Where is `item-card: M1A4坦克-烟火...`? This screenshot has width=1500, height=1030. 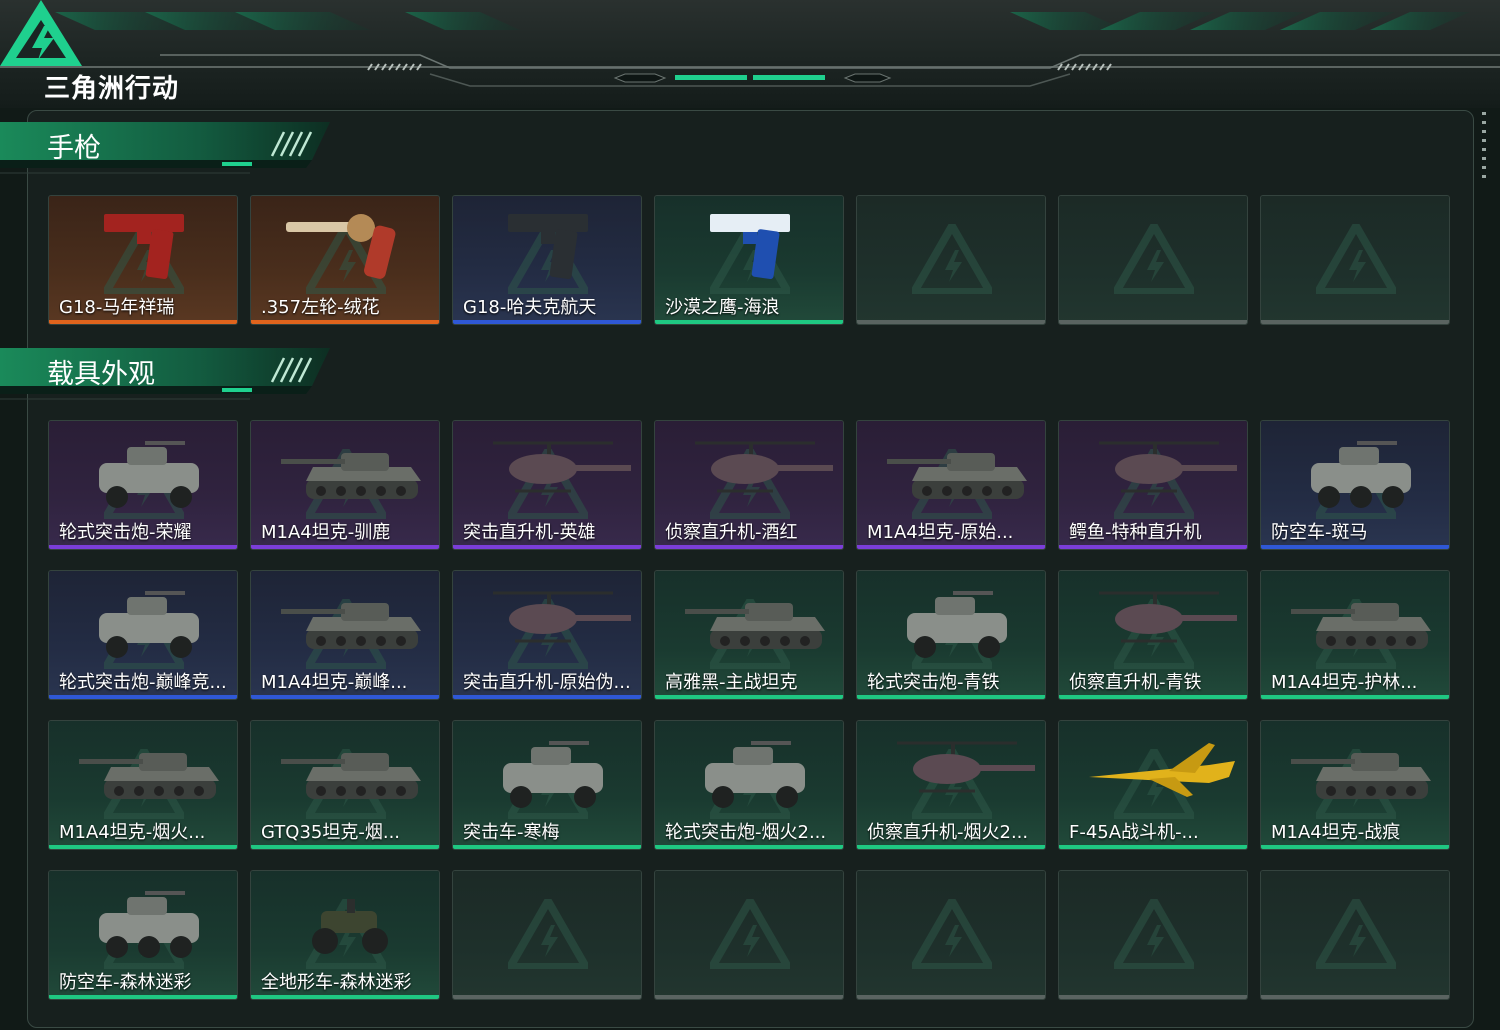
item-card: M1A4坦克-烟火... is located at coordinates (143, 785).